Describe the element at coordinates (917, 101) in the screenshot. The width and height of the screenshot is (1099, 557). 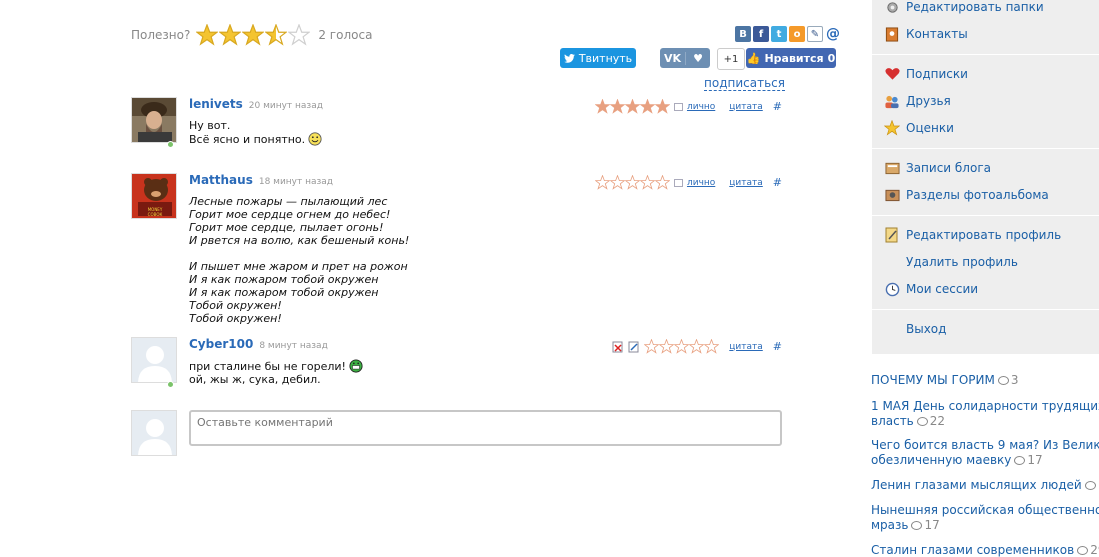
I see `sidebar-item-friends: Друзья` at that location.